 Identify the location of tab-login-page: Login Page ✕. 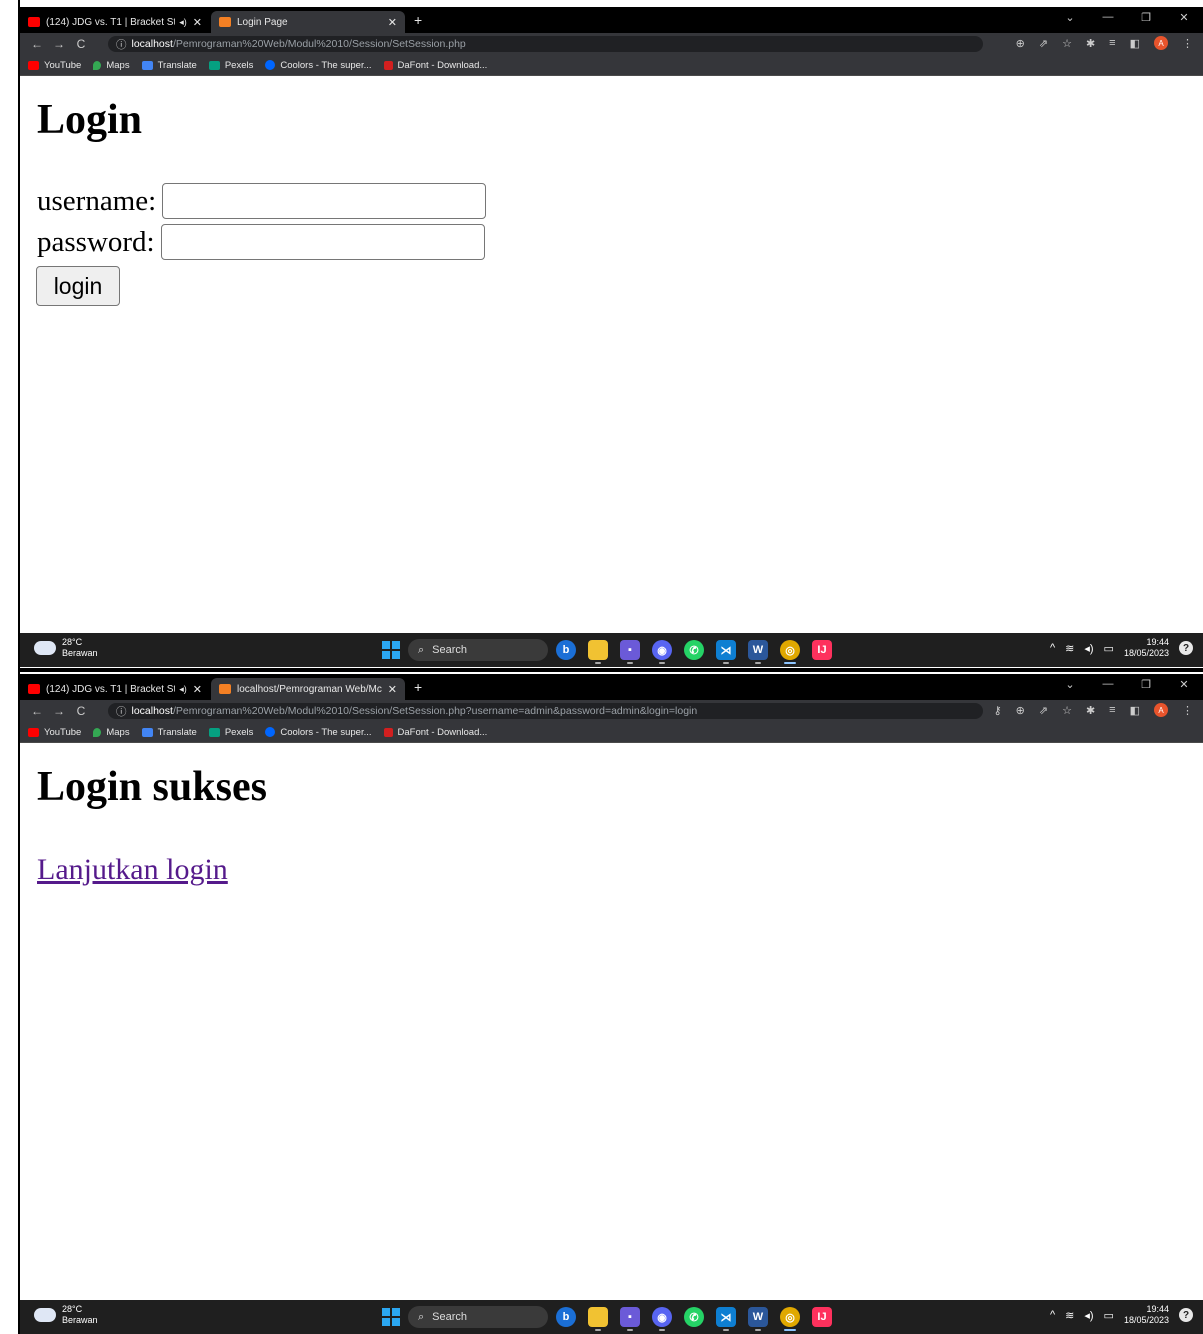
(308, 22).